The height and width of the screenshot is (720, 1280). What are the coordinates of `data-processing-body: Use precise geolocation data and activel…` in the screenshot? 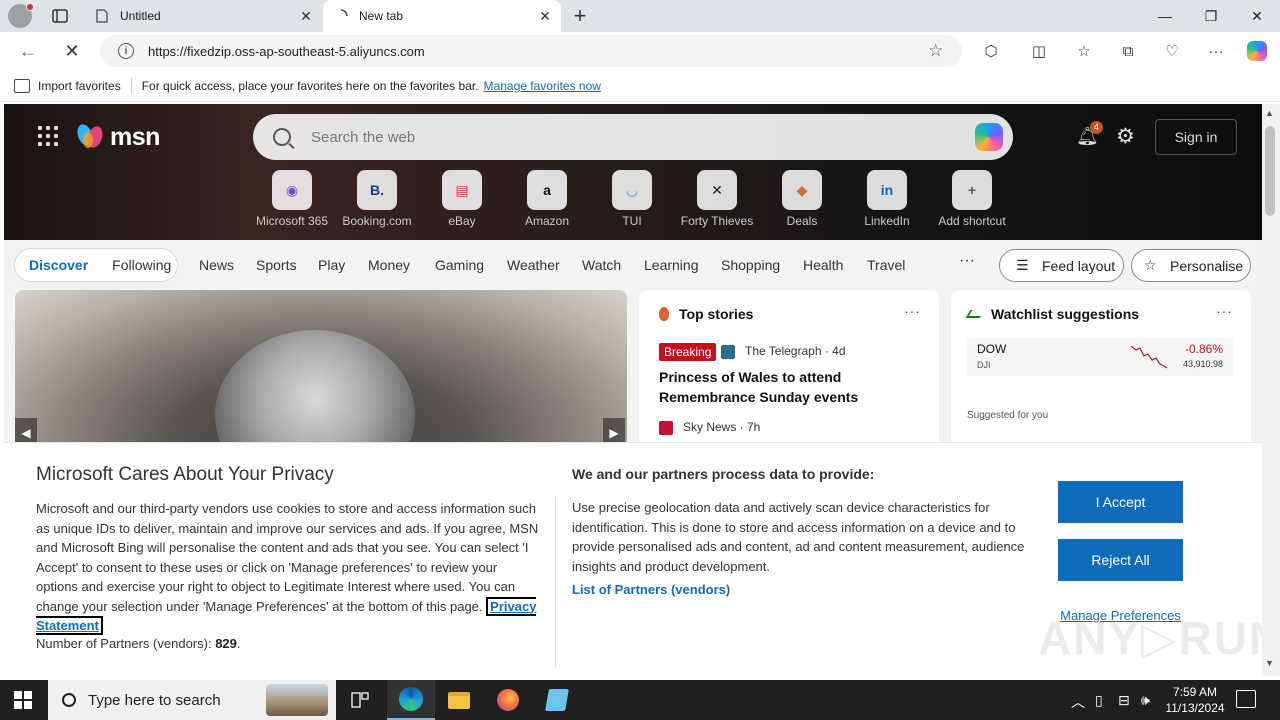 It's located at (798, 537).